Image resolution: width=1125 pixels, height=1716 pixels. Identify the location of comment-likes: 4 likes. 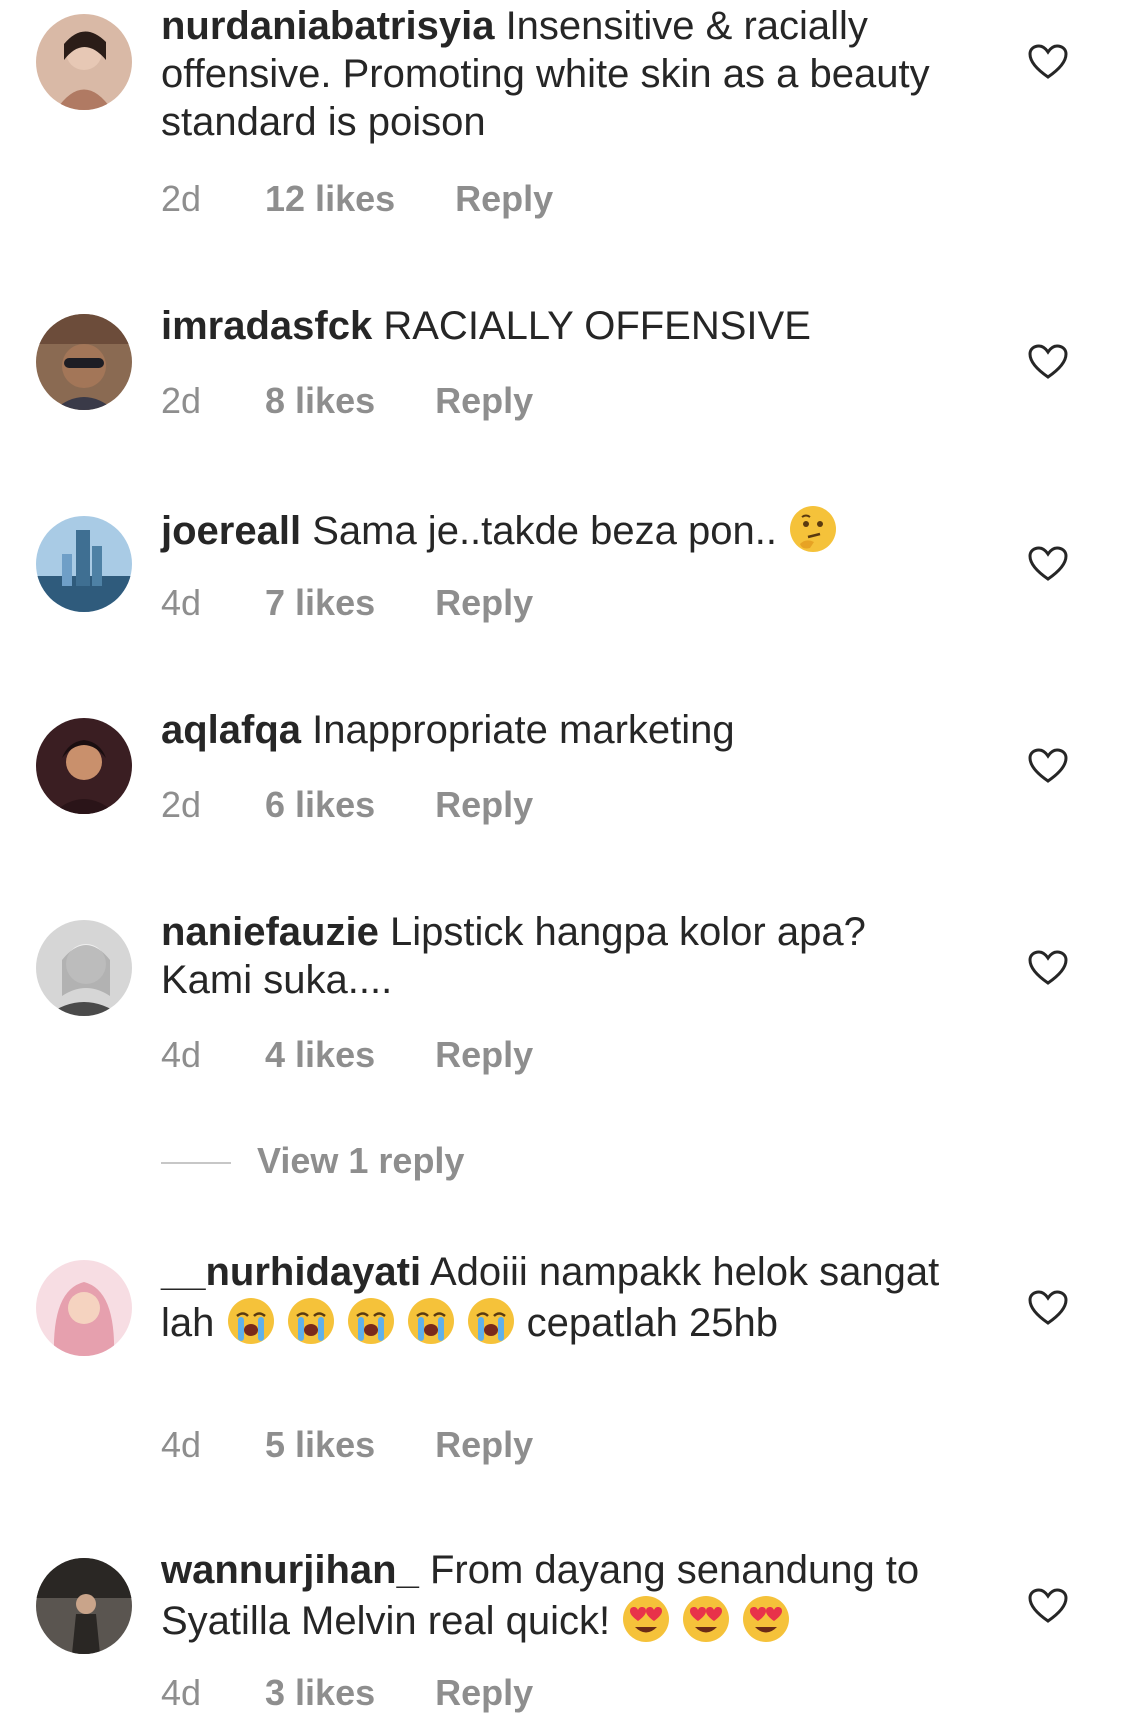
(320, 1055).